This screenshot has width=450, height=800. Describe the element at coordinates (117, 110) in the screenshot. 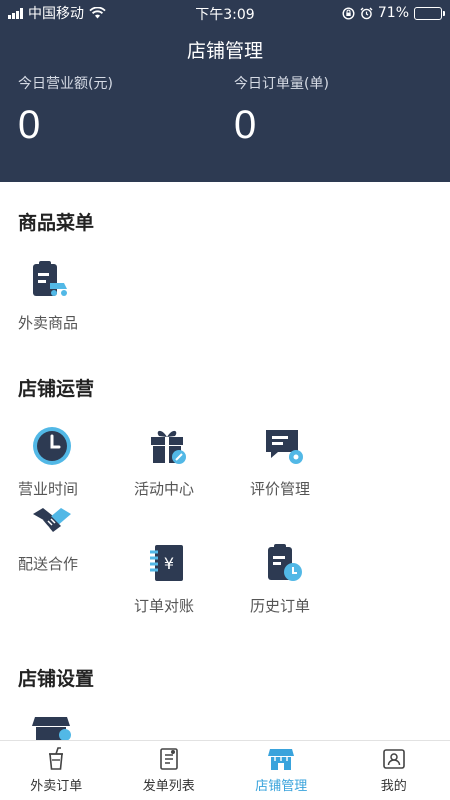

I see `stat-revenue: 今日营业额(元) 0` at that location.